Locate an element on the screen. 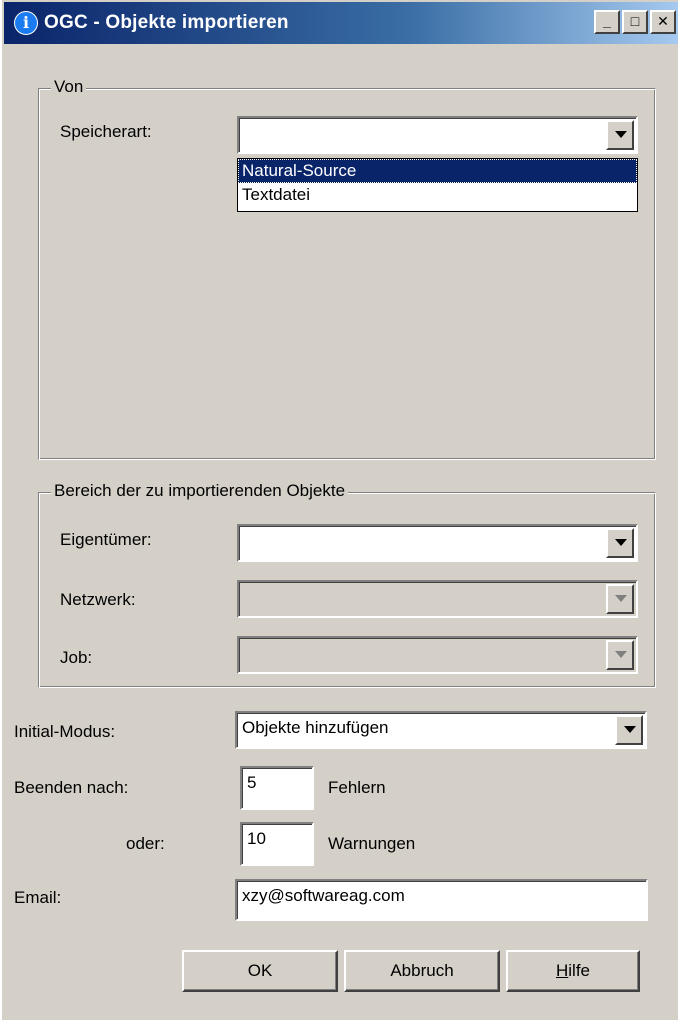 The width and height of the screenshot is (678, 1020). job-label: Job: is located at coordinates (76, 657).